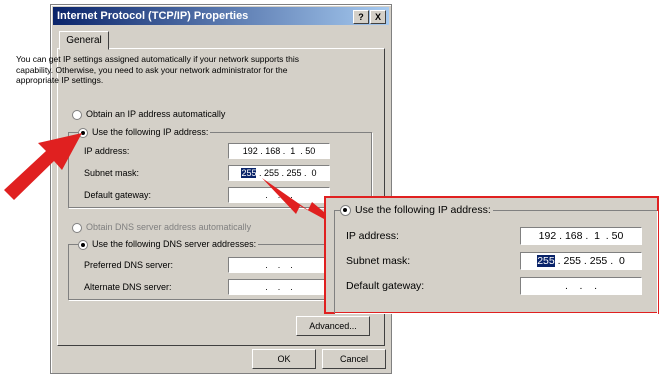 The height and width of the screenshot is (376, 659). I want to click on zoom-selected-octet: 255, so click(546, 261).